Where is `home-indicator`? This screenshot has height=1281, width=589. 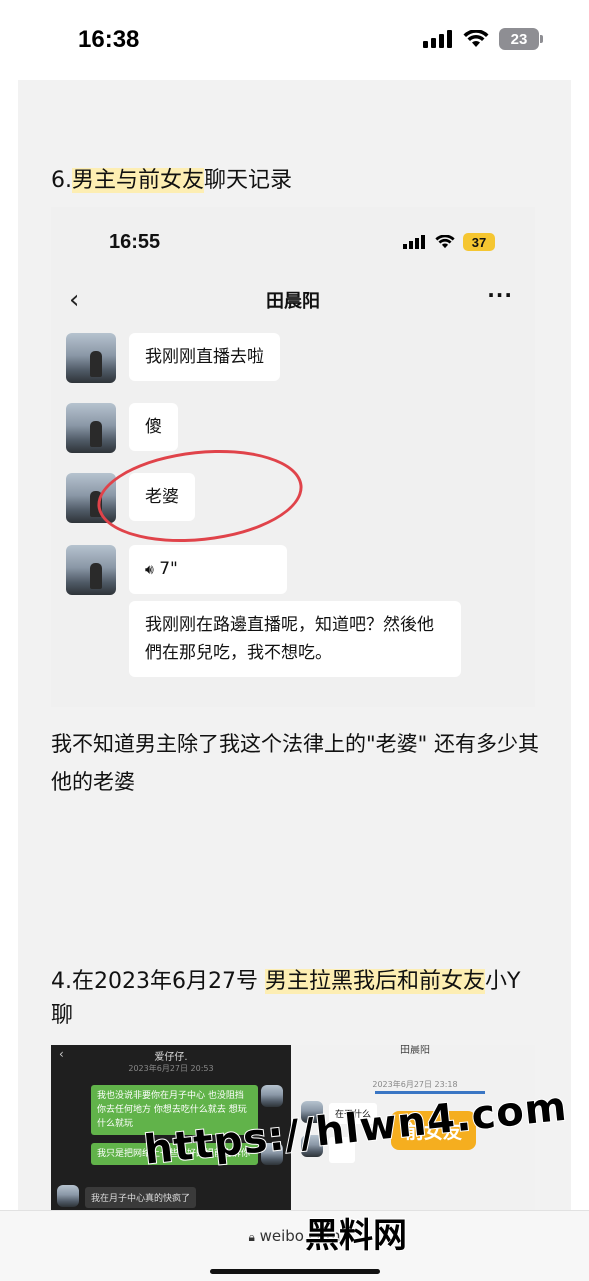 home-indicator is located at coordinates (295, 1271).